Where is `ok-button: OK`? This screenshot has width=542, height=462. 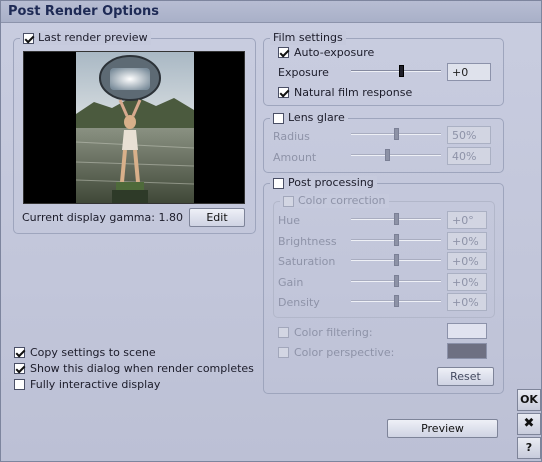
ok-button: OK is located at coordinates (529, 400).